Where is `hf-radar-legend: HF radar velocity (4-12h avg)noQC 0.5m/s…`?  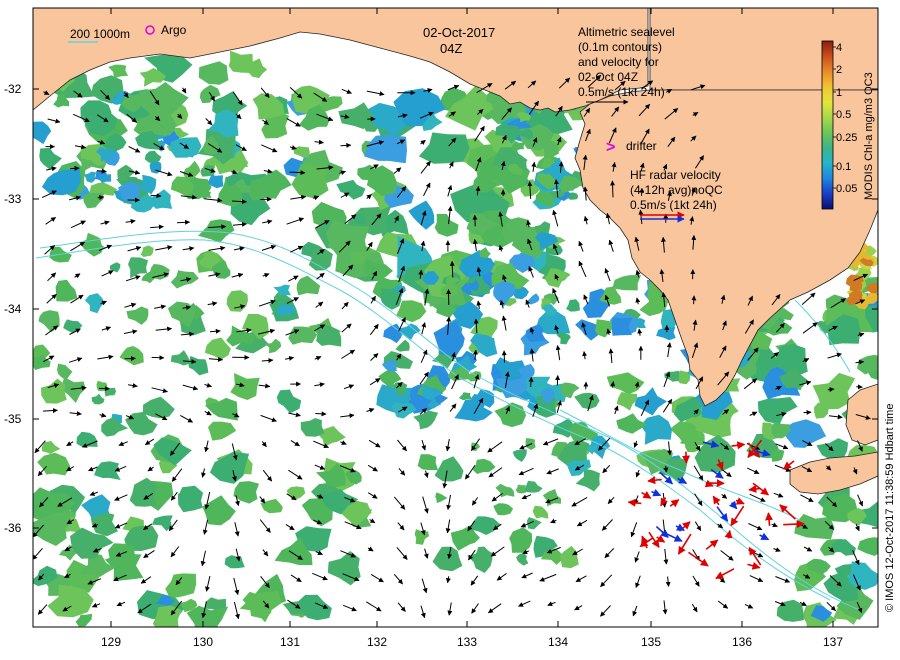
hf-radar-legend: HF radar velocity (4-12h avg)noQC 0.5m/s… is located at coordinates (676, 195).